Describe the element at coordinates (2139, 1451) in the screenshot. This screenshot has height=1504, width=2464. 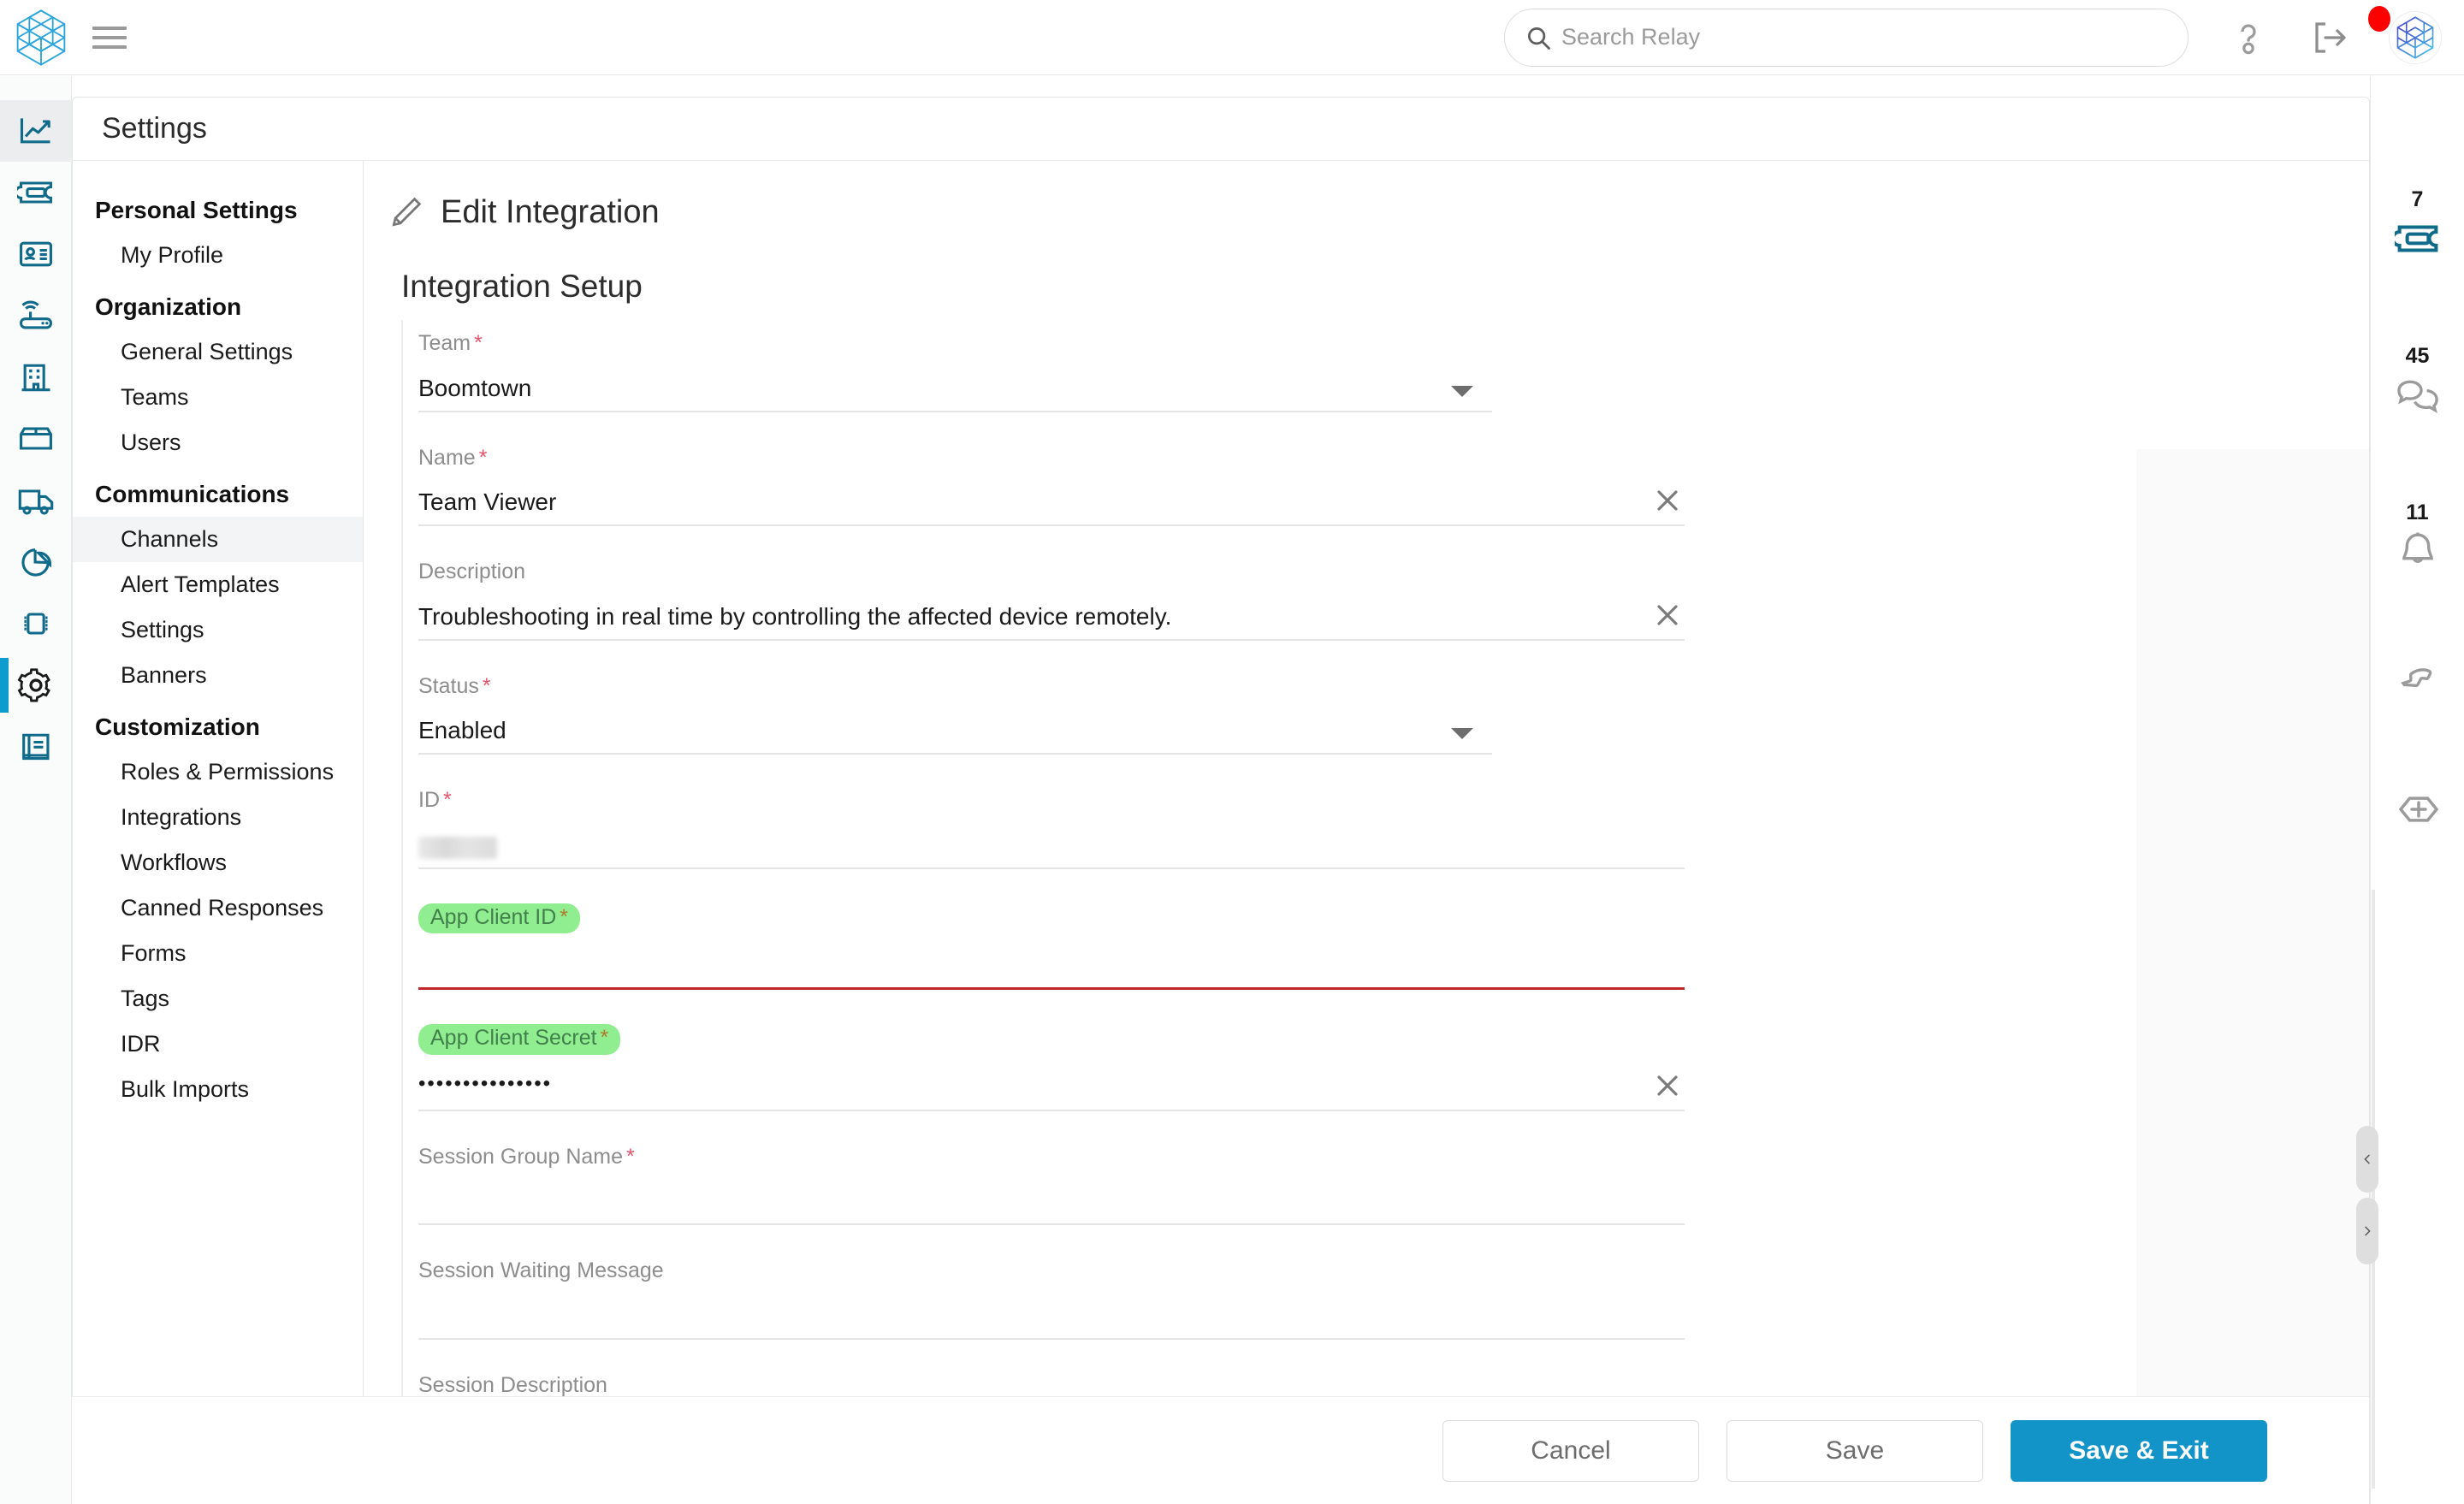
I see `save-and-exit-button: Save & Exit` at that location.